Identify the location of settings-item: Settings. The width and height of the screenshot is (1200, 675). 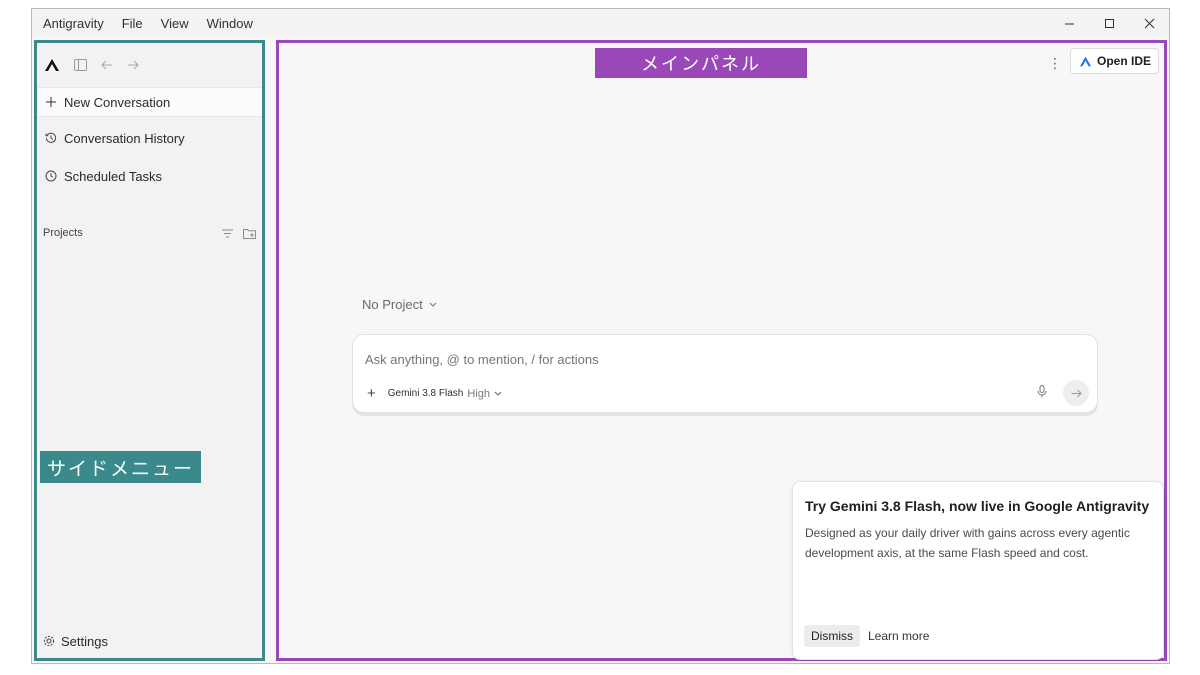
(75, 641).